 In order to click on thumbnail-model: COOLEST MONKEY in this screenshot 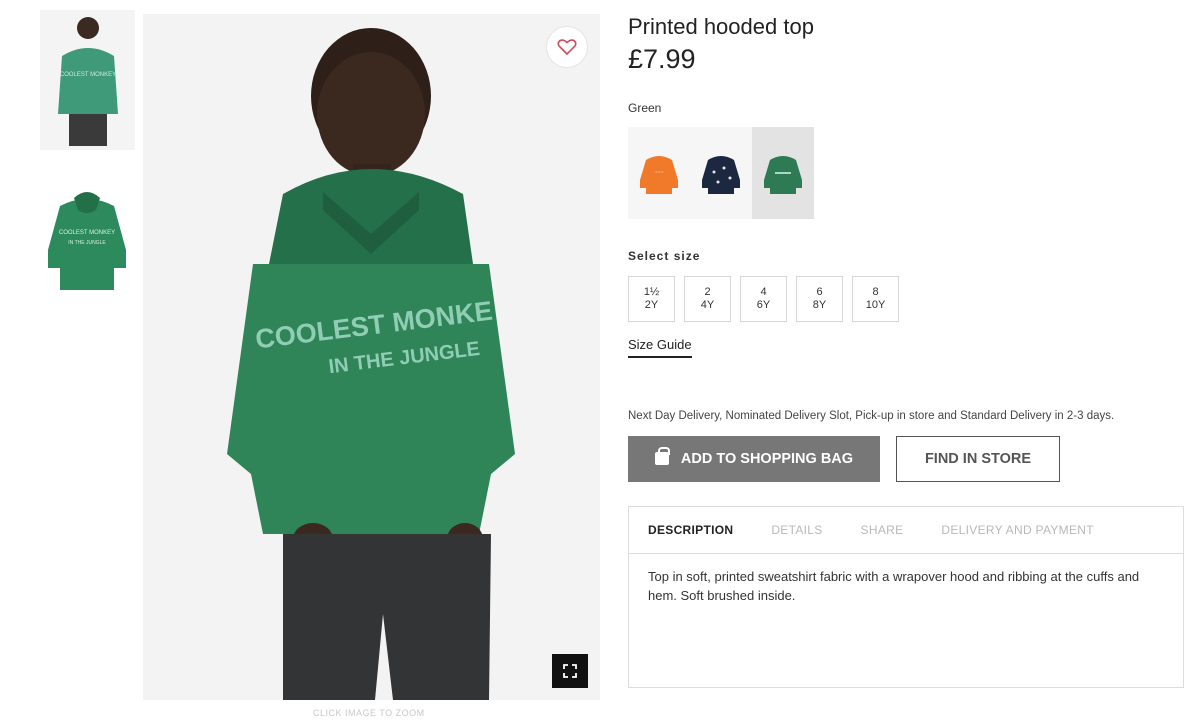, I will do `click(87, 80)`.